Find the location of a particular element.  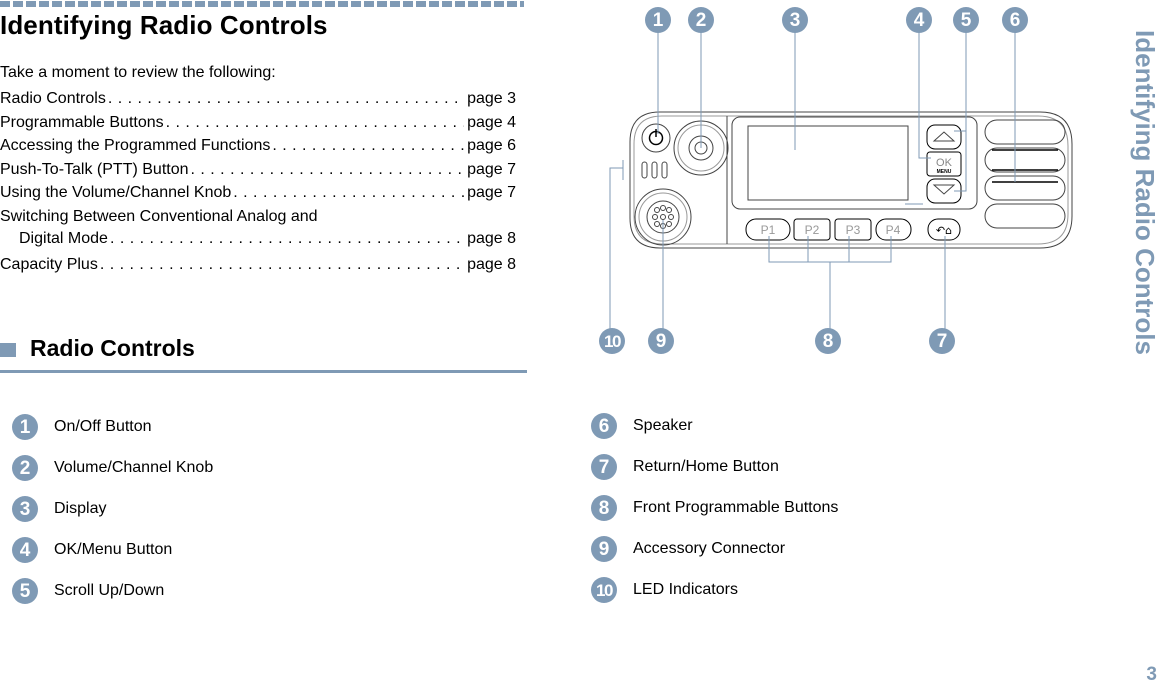

toc-entry: Push-To-Talk (PTT) Button page 7 is located at coordinates (258, 173).